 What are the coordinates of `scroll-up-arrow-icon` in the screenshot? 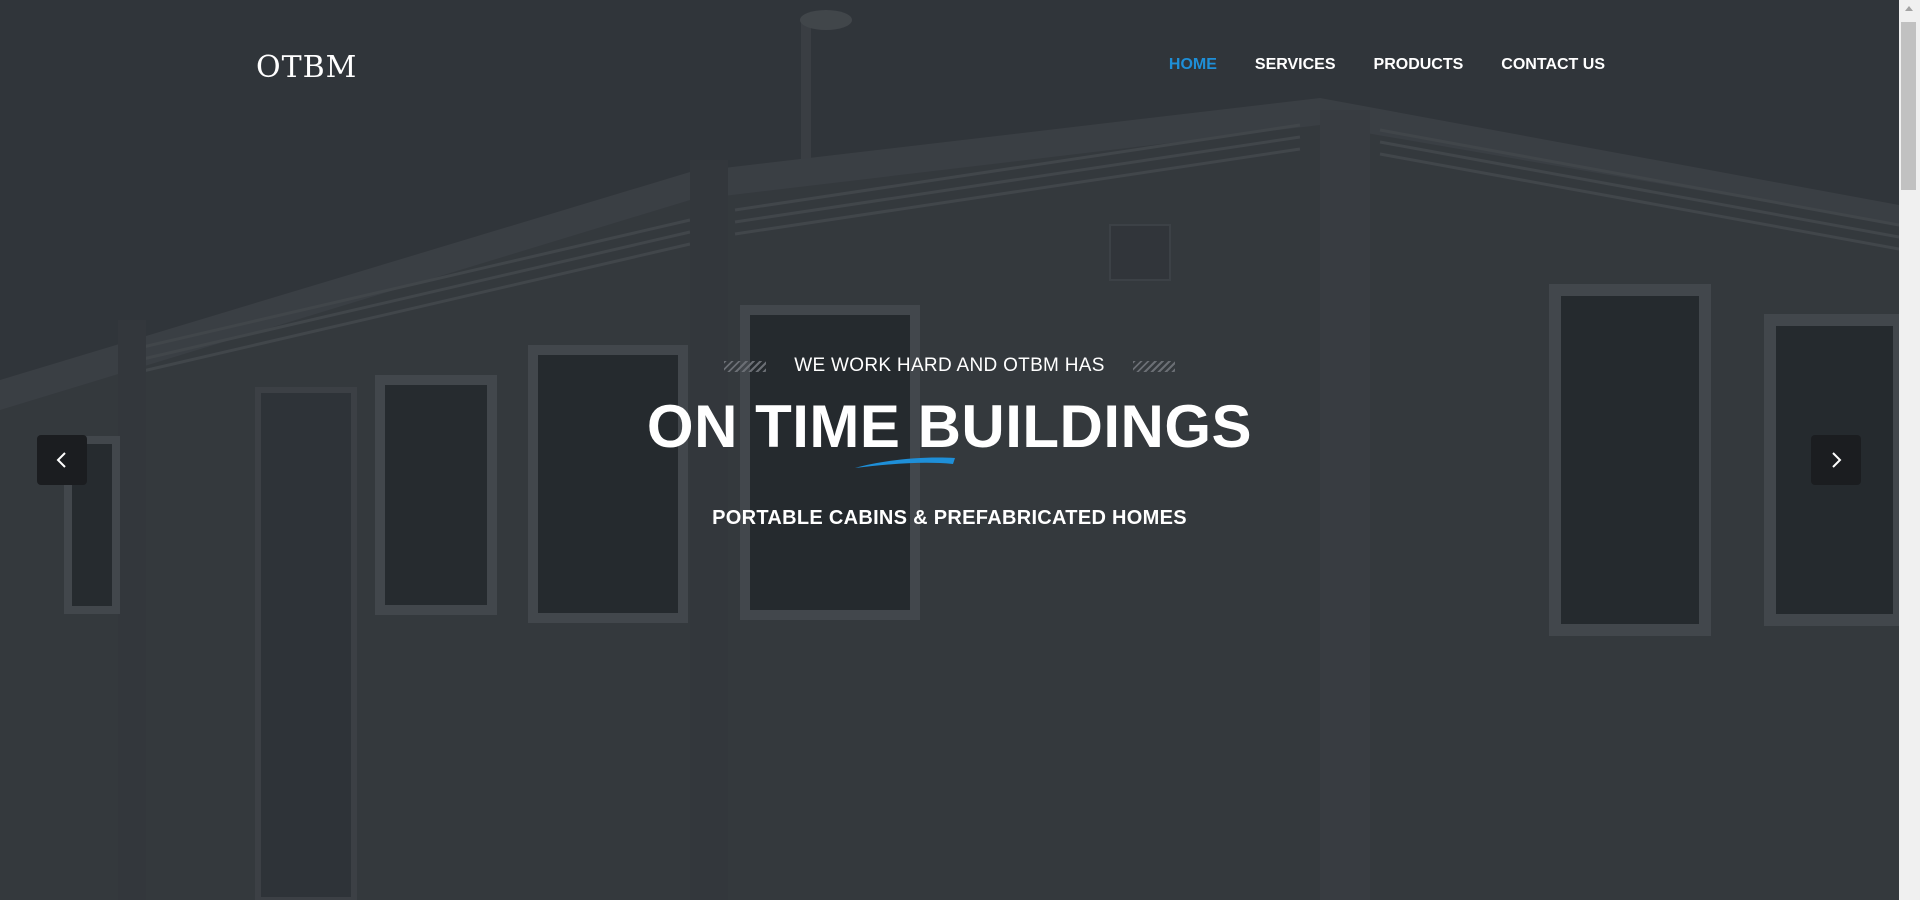 It's located at (1909, 8).